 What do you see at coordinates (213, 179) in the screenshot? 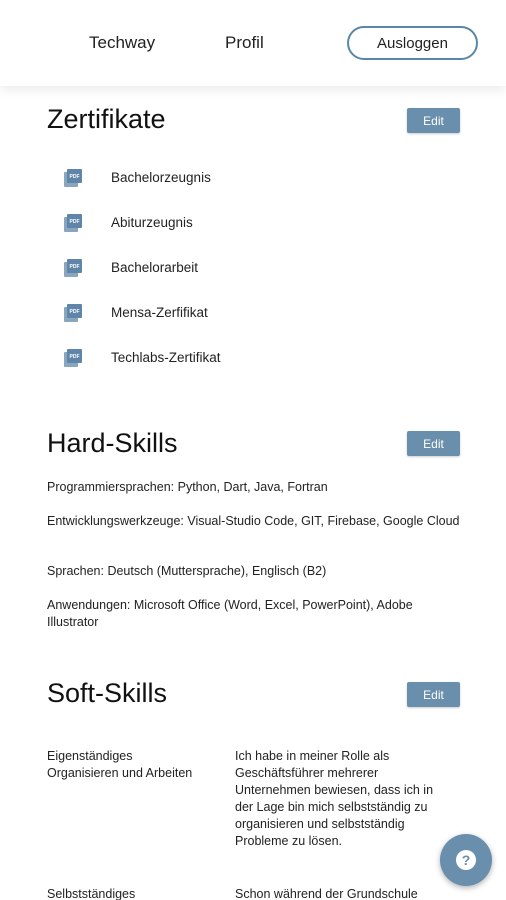
I see `certificate-item: PDF Bachelorzeugnis` at bounding box center [213, 179].